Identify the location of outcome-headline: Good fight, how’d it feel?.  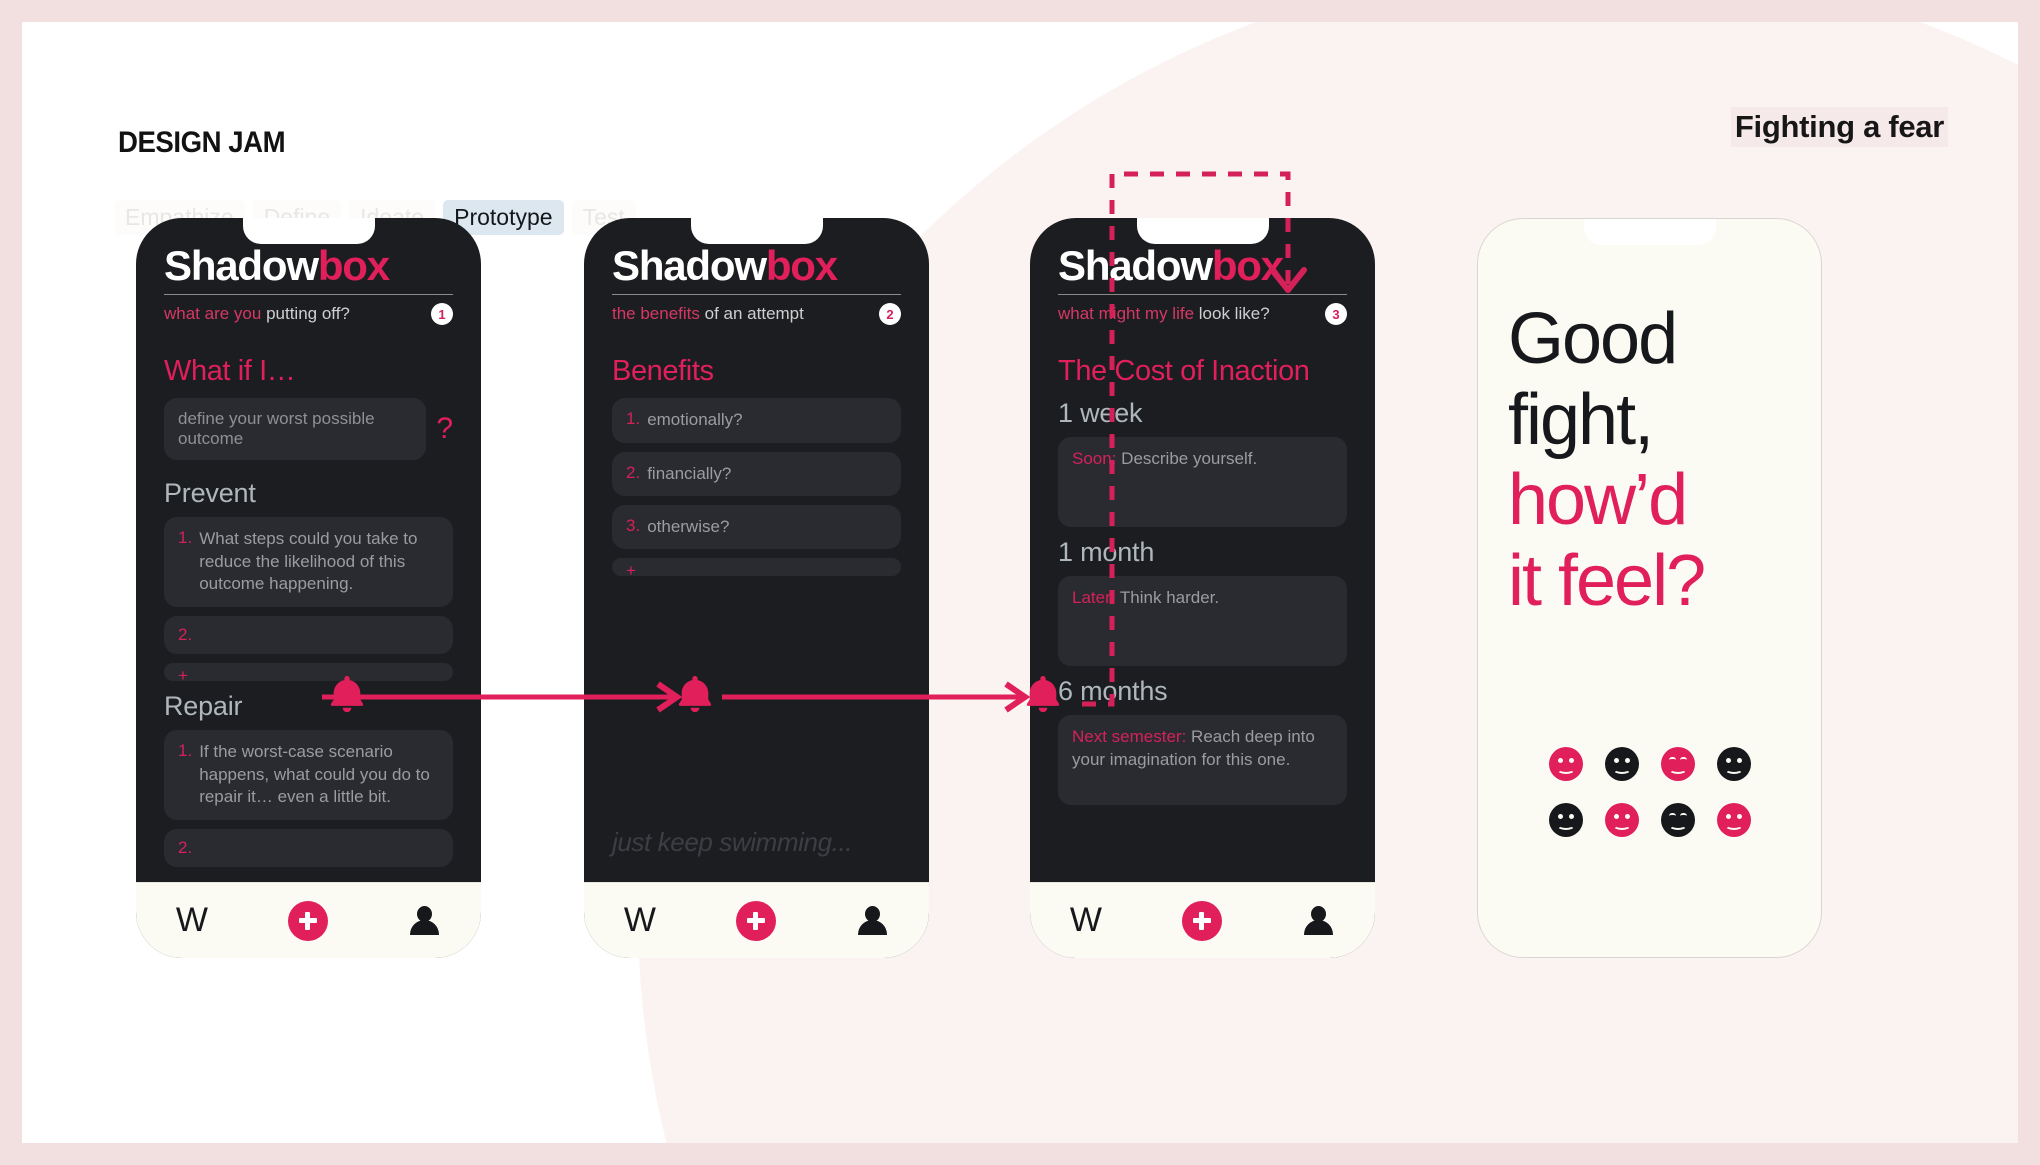
(1653, 460).